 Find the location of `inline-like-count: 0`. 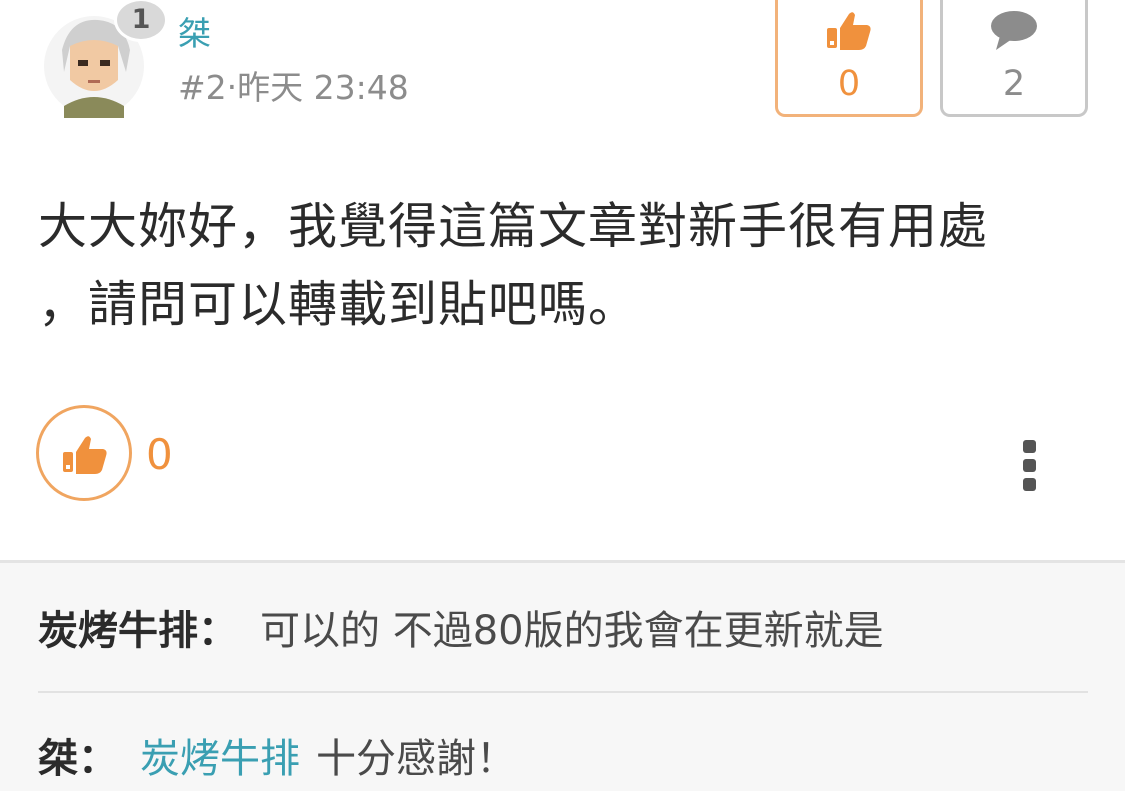

inline-like-count: 0 is located at coordinates (159, 454).